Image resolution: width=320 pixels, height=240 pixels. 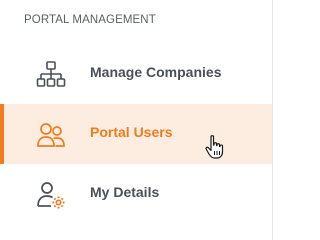 I want to click on hand-pointer-icon, so click(x=215, y=147).